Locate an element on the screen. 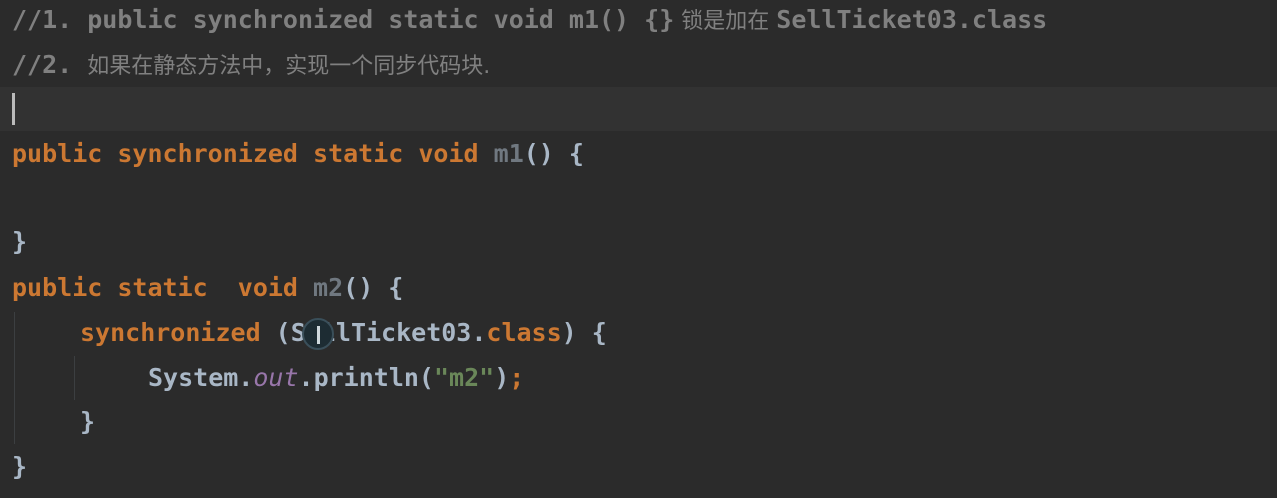  code-line-7: public static void m2() { is located at coordinates (638, 288).